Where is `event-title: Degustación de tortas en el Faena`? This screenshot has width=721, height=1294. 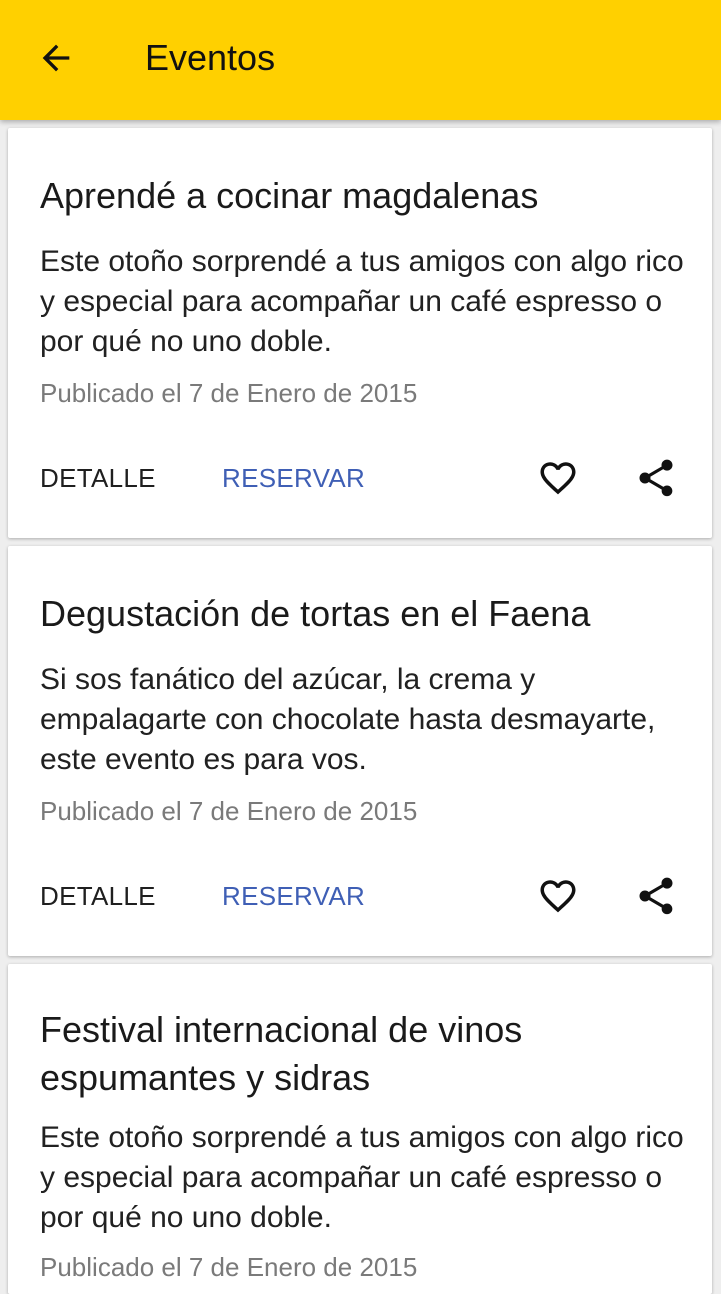 event-title: Degustación de tortas en el Faena is located at coordinates (315, 613).